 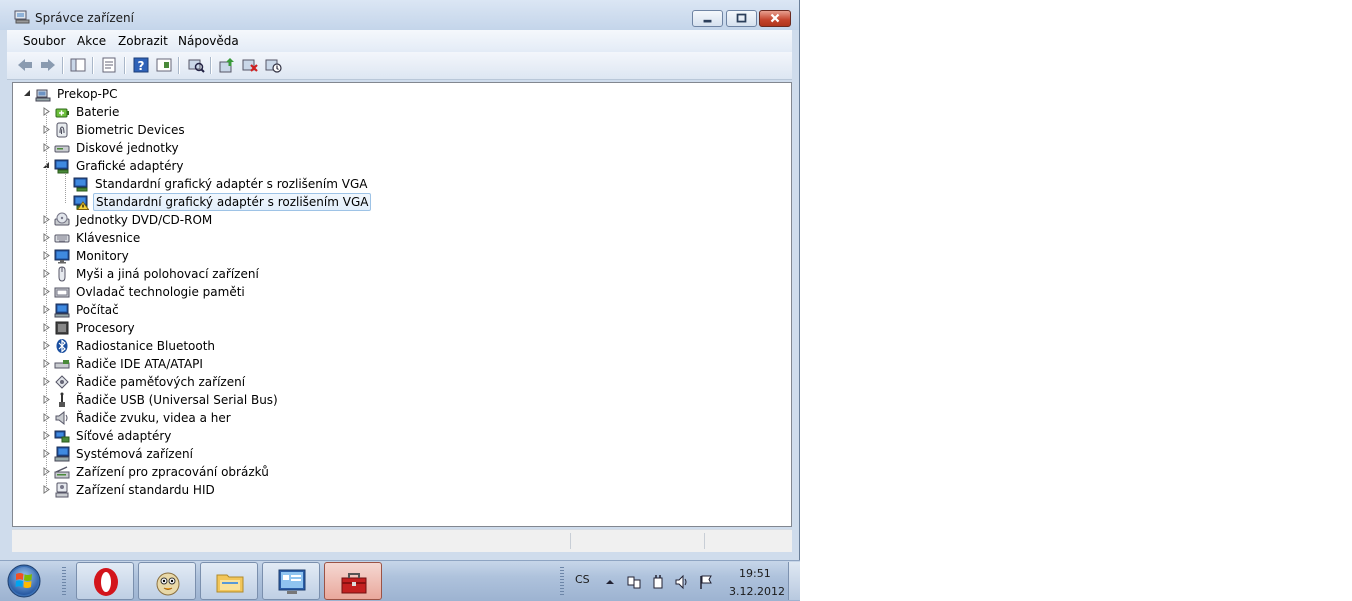 I want to click on tree-category: Zařízení pro zpracování obrázků, so click(x=393, y=472).